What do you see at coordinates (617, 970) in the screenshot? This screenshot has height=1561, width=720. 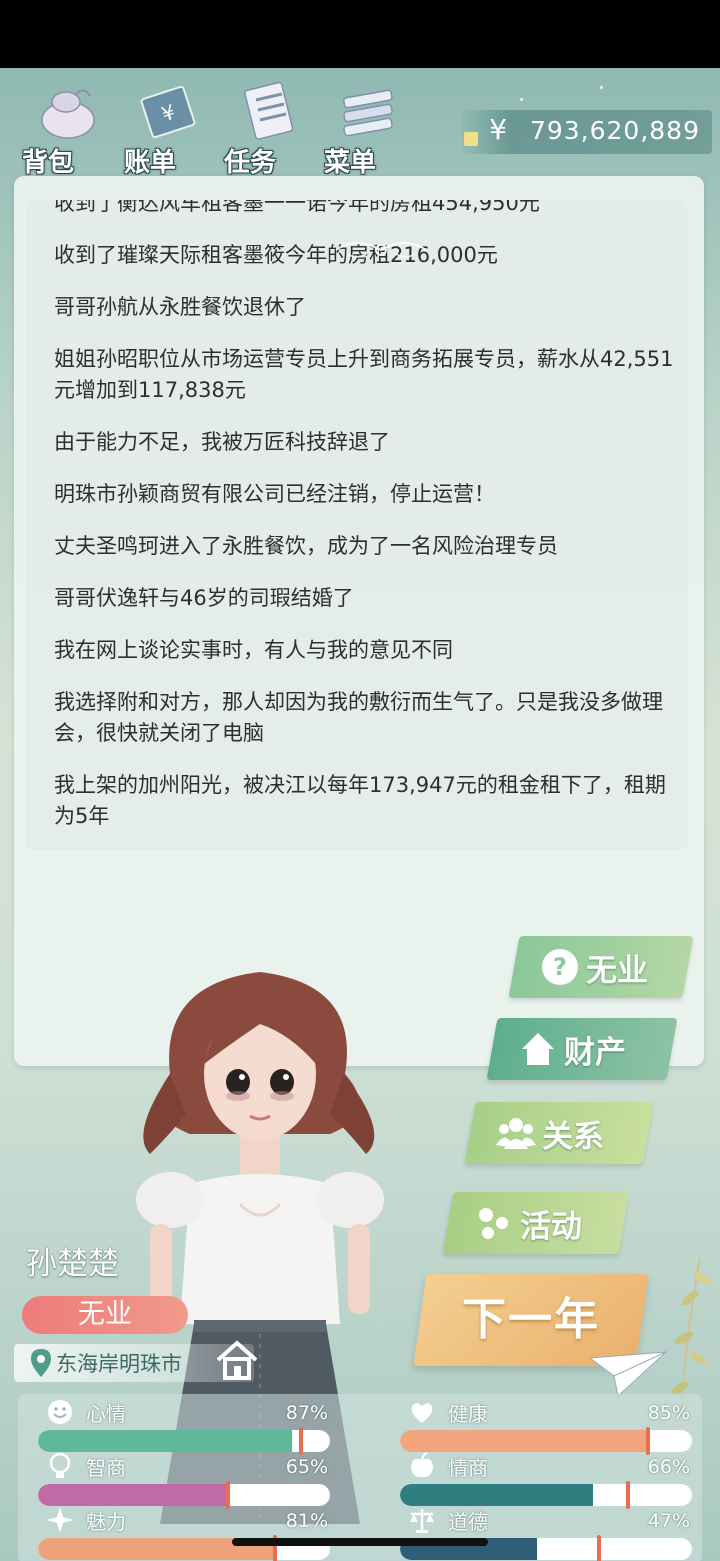 I see `job-button-label: 无业` at bounding box center [617, 970].